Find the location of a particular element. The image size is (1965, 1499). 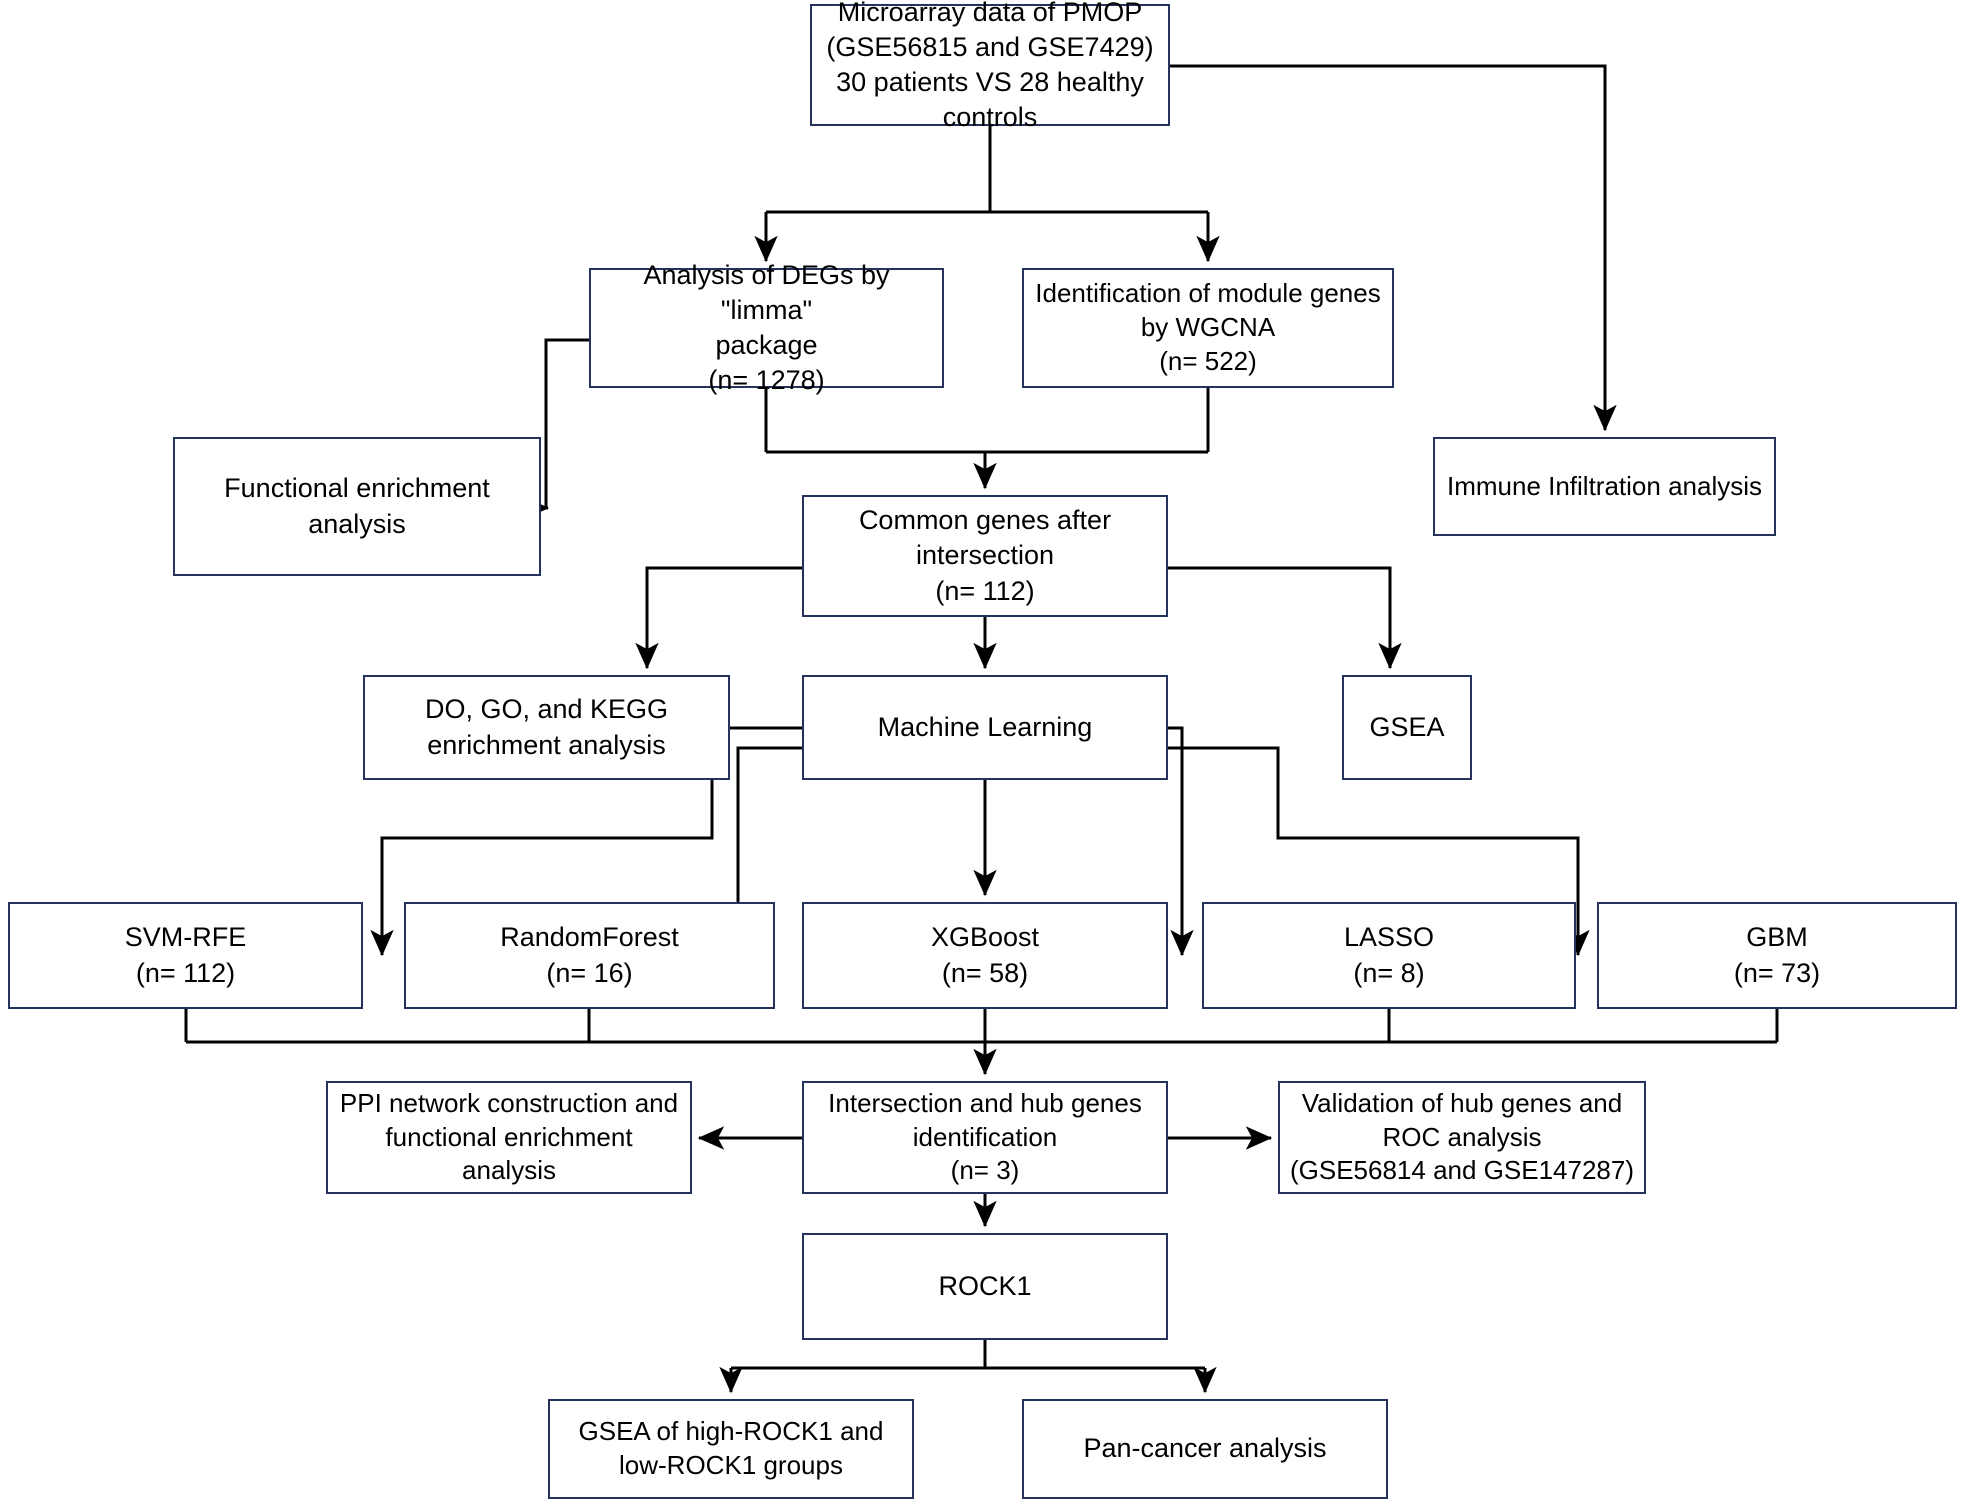

node-gbm: GBM (n= 73) is located at coordinates (1777, 955).